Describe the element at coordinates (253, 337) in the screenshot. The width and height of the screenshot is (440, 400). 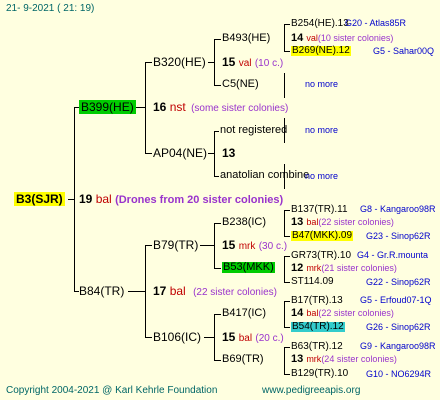
I see `g2-3-info: 15 bal (20 c.)` at that location.